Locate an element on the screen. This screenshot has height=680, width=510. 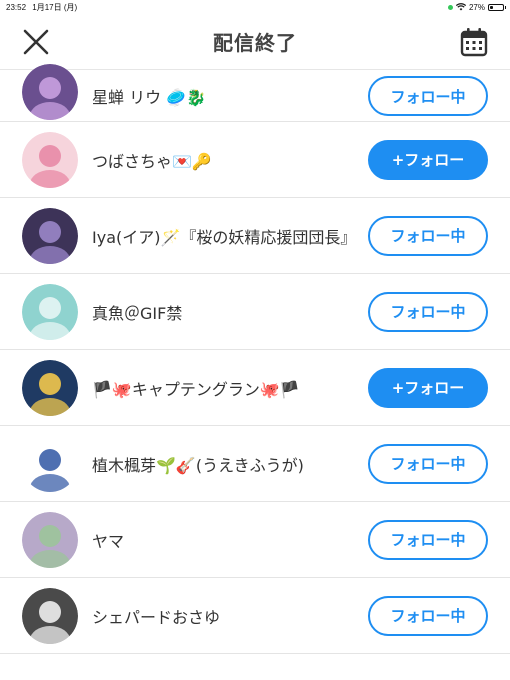
list-item: 🏴🐙キャプテングラン🐙🏴 +フォロー is located at coordinates (255, 388).